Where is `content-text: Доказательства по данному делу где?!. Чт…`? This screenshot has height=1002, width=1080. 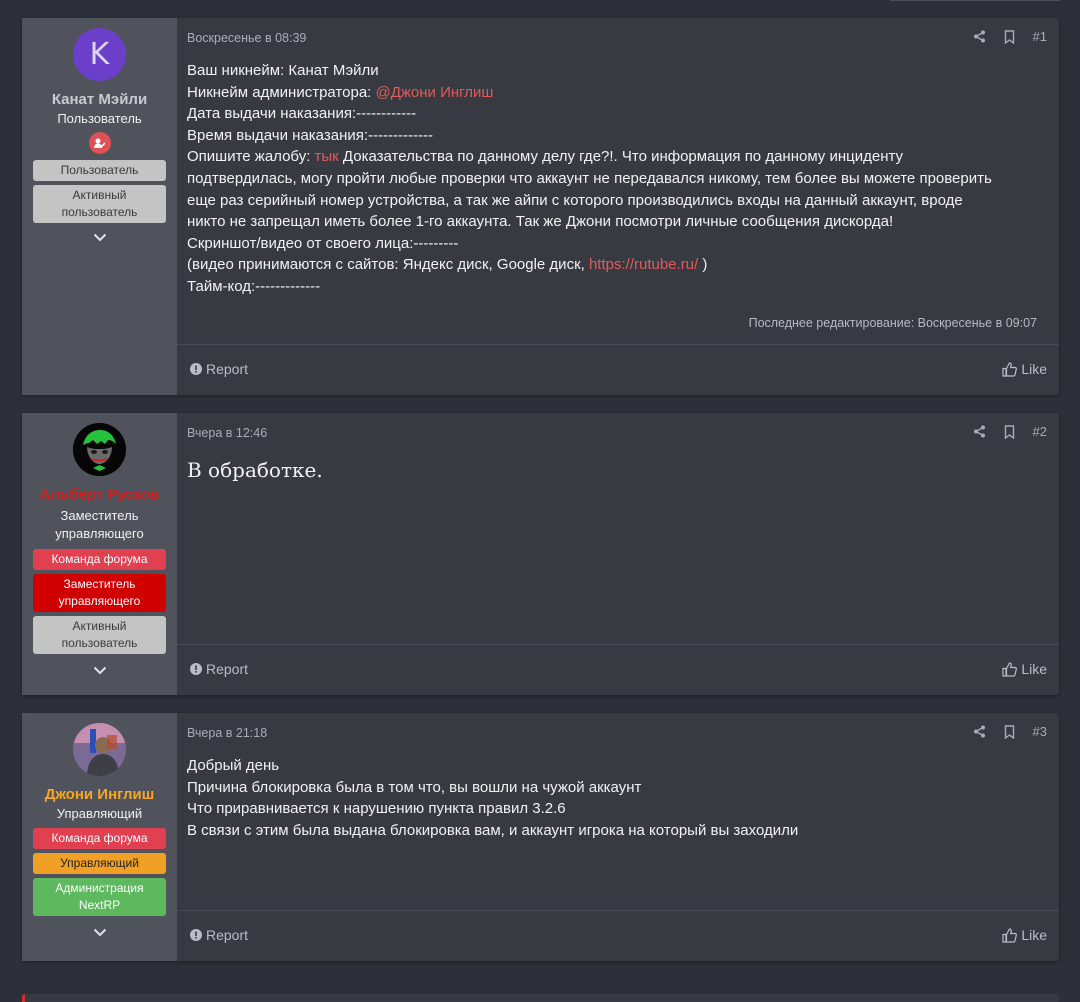 content-text: Доказательства по данному делу где?!. Чт… is located at coordinates (621, 157).